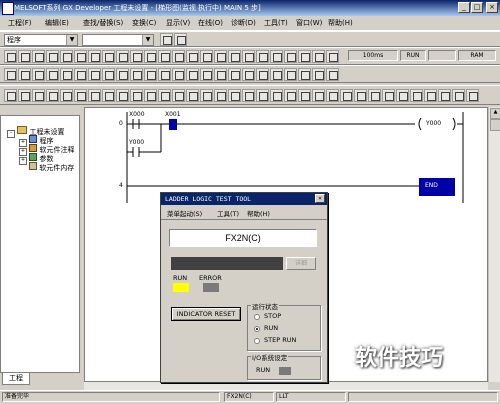  What do you see at coordinates (228, 213) in the screenshot?
I see `dialog-menu-tools: 工具(T)` at bounding box center [228, 213].